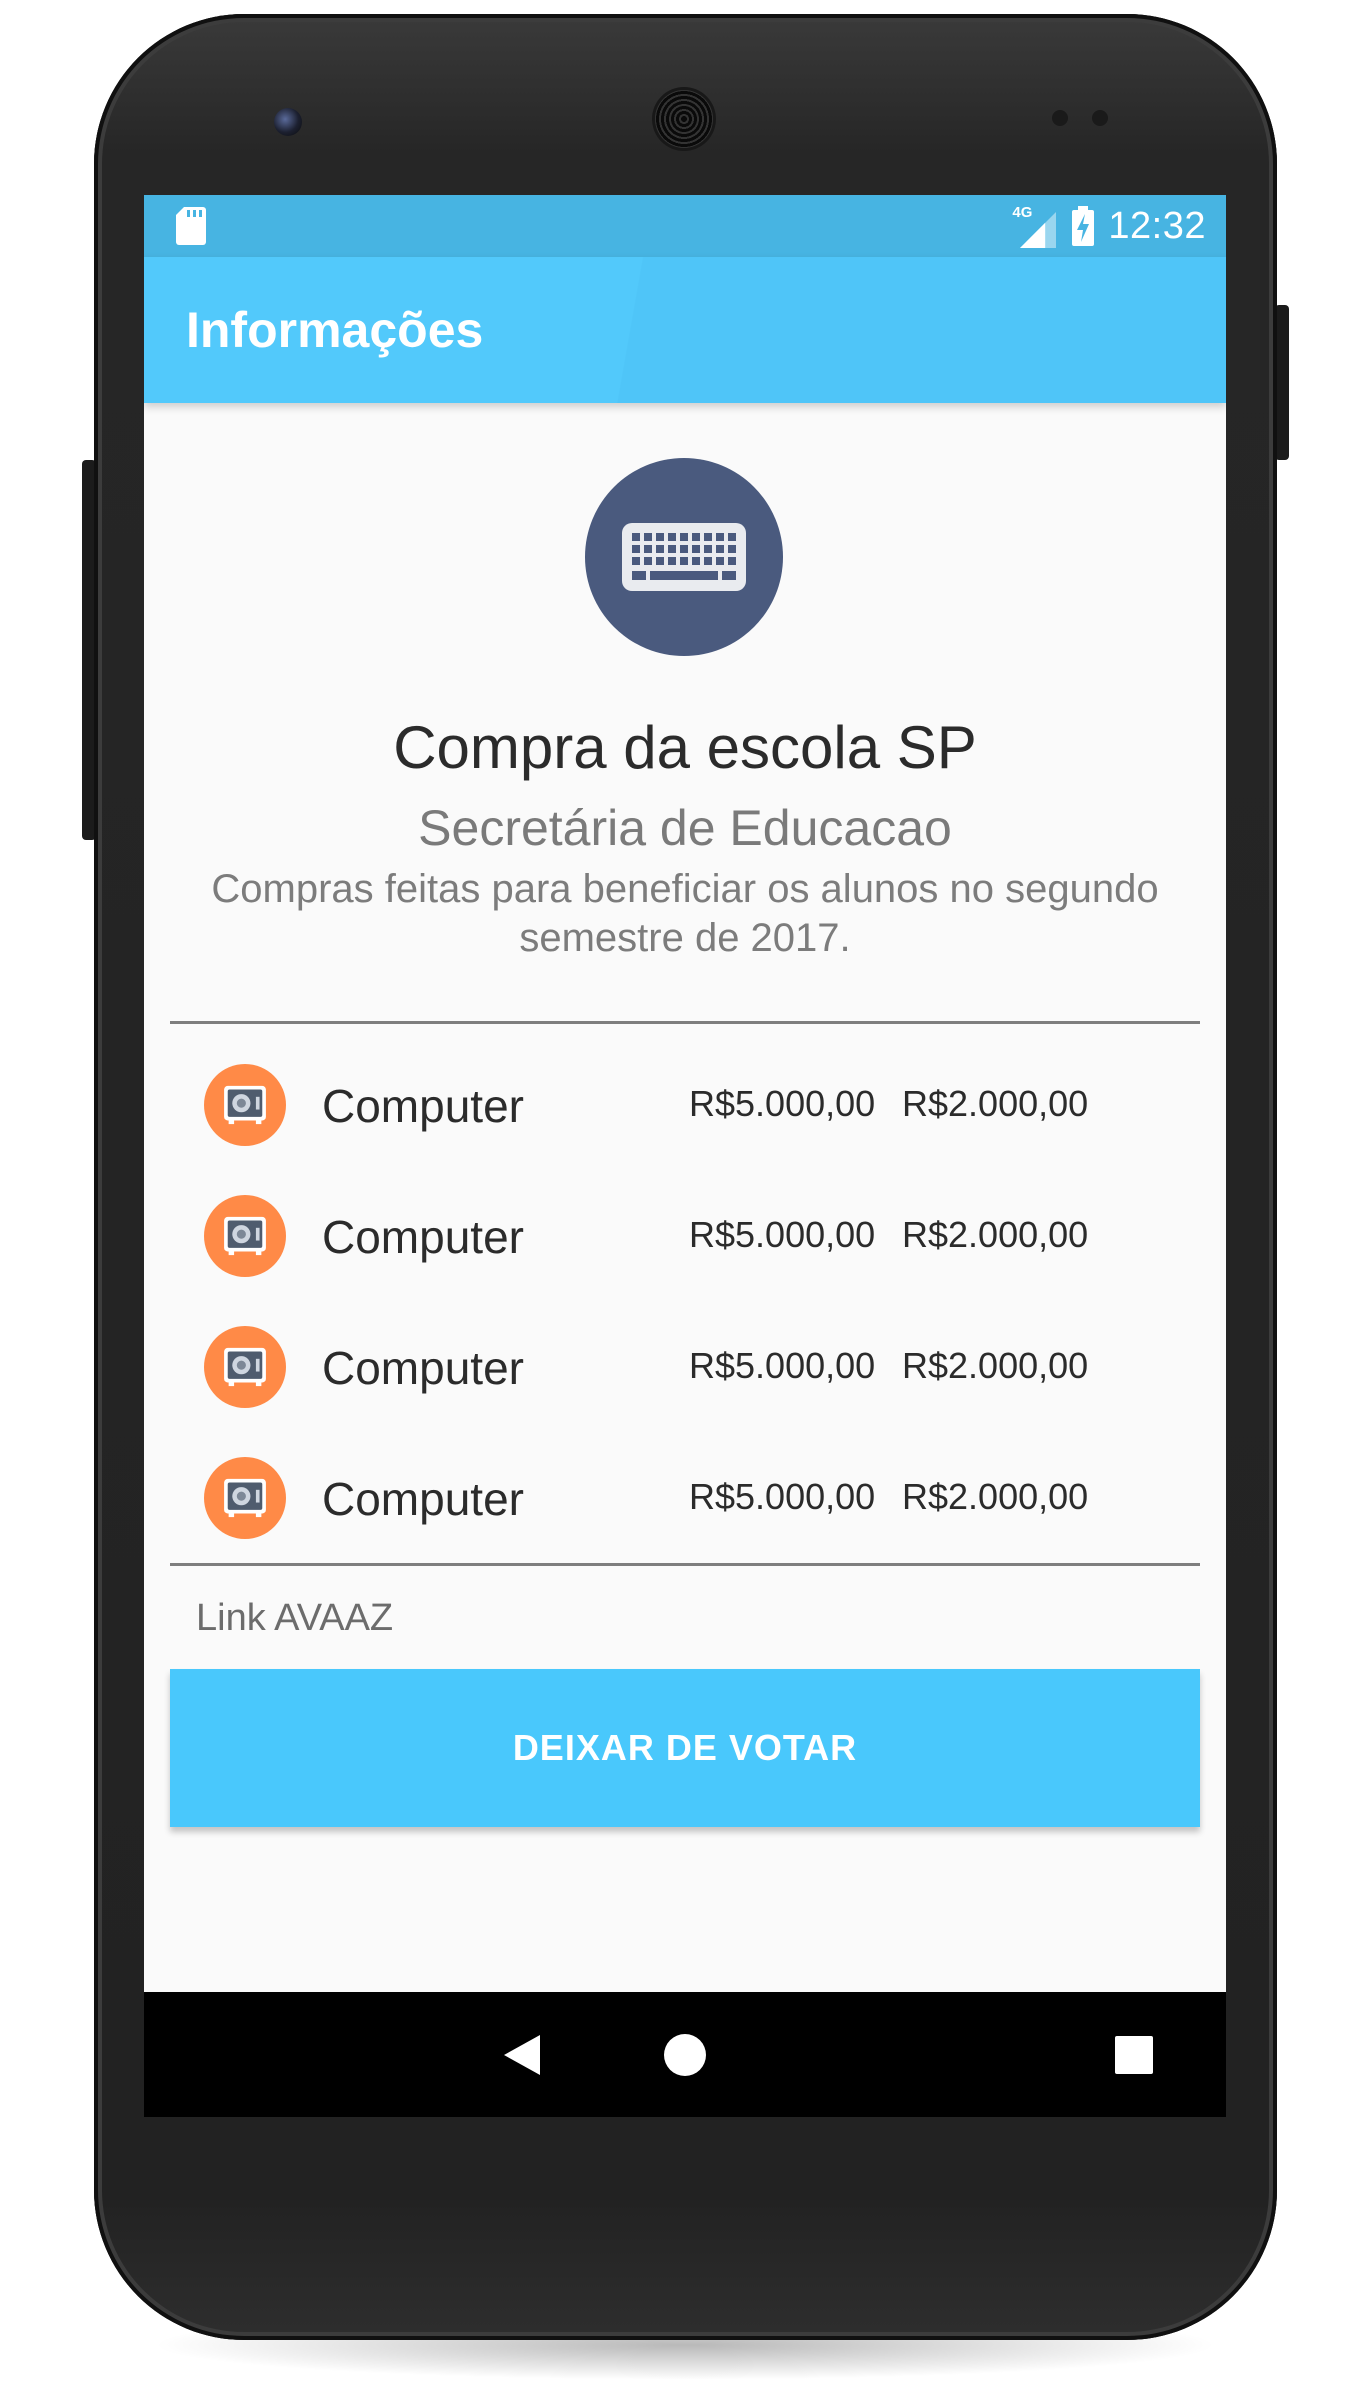  Describe the element at coordinates (685, 828) in the screenshot. I see `purchase-subtitle: Secretária de Educacao` at that location.